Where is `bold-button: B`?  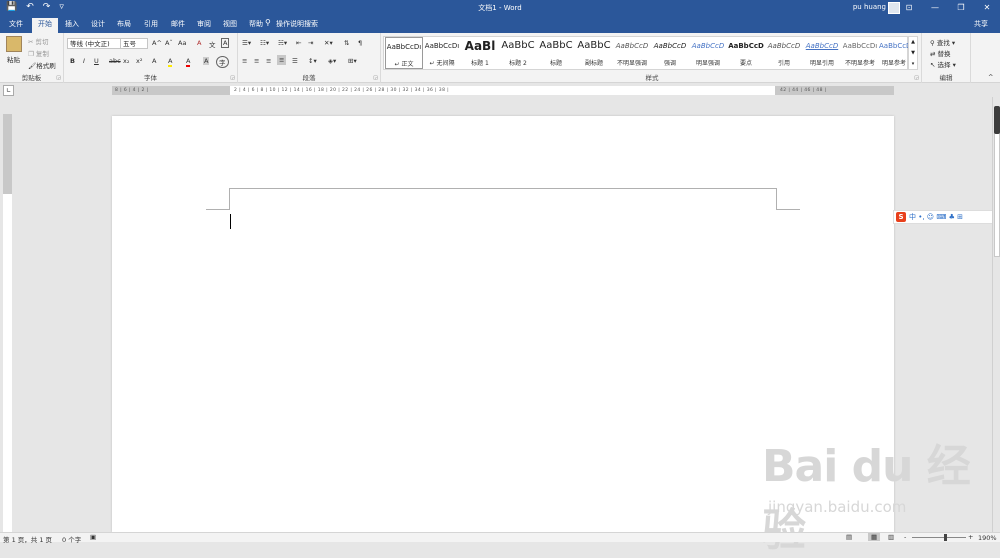
bold-button: B is located at coordinates (72, 61).